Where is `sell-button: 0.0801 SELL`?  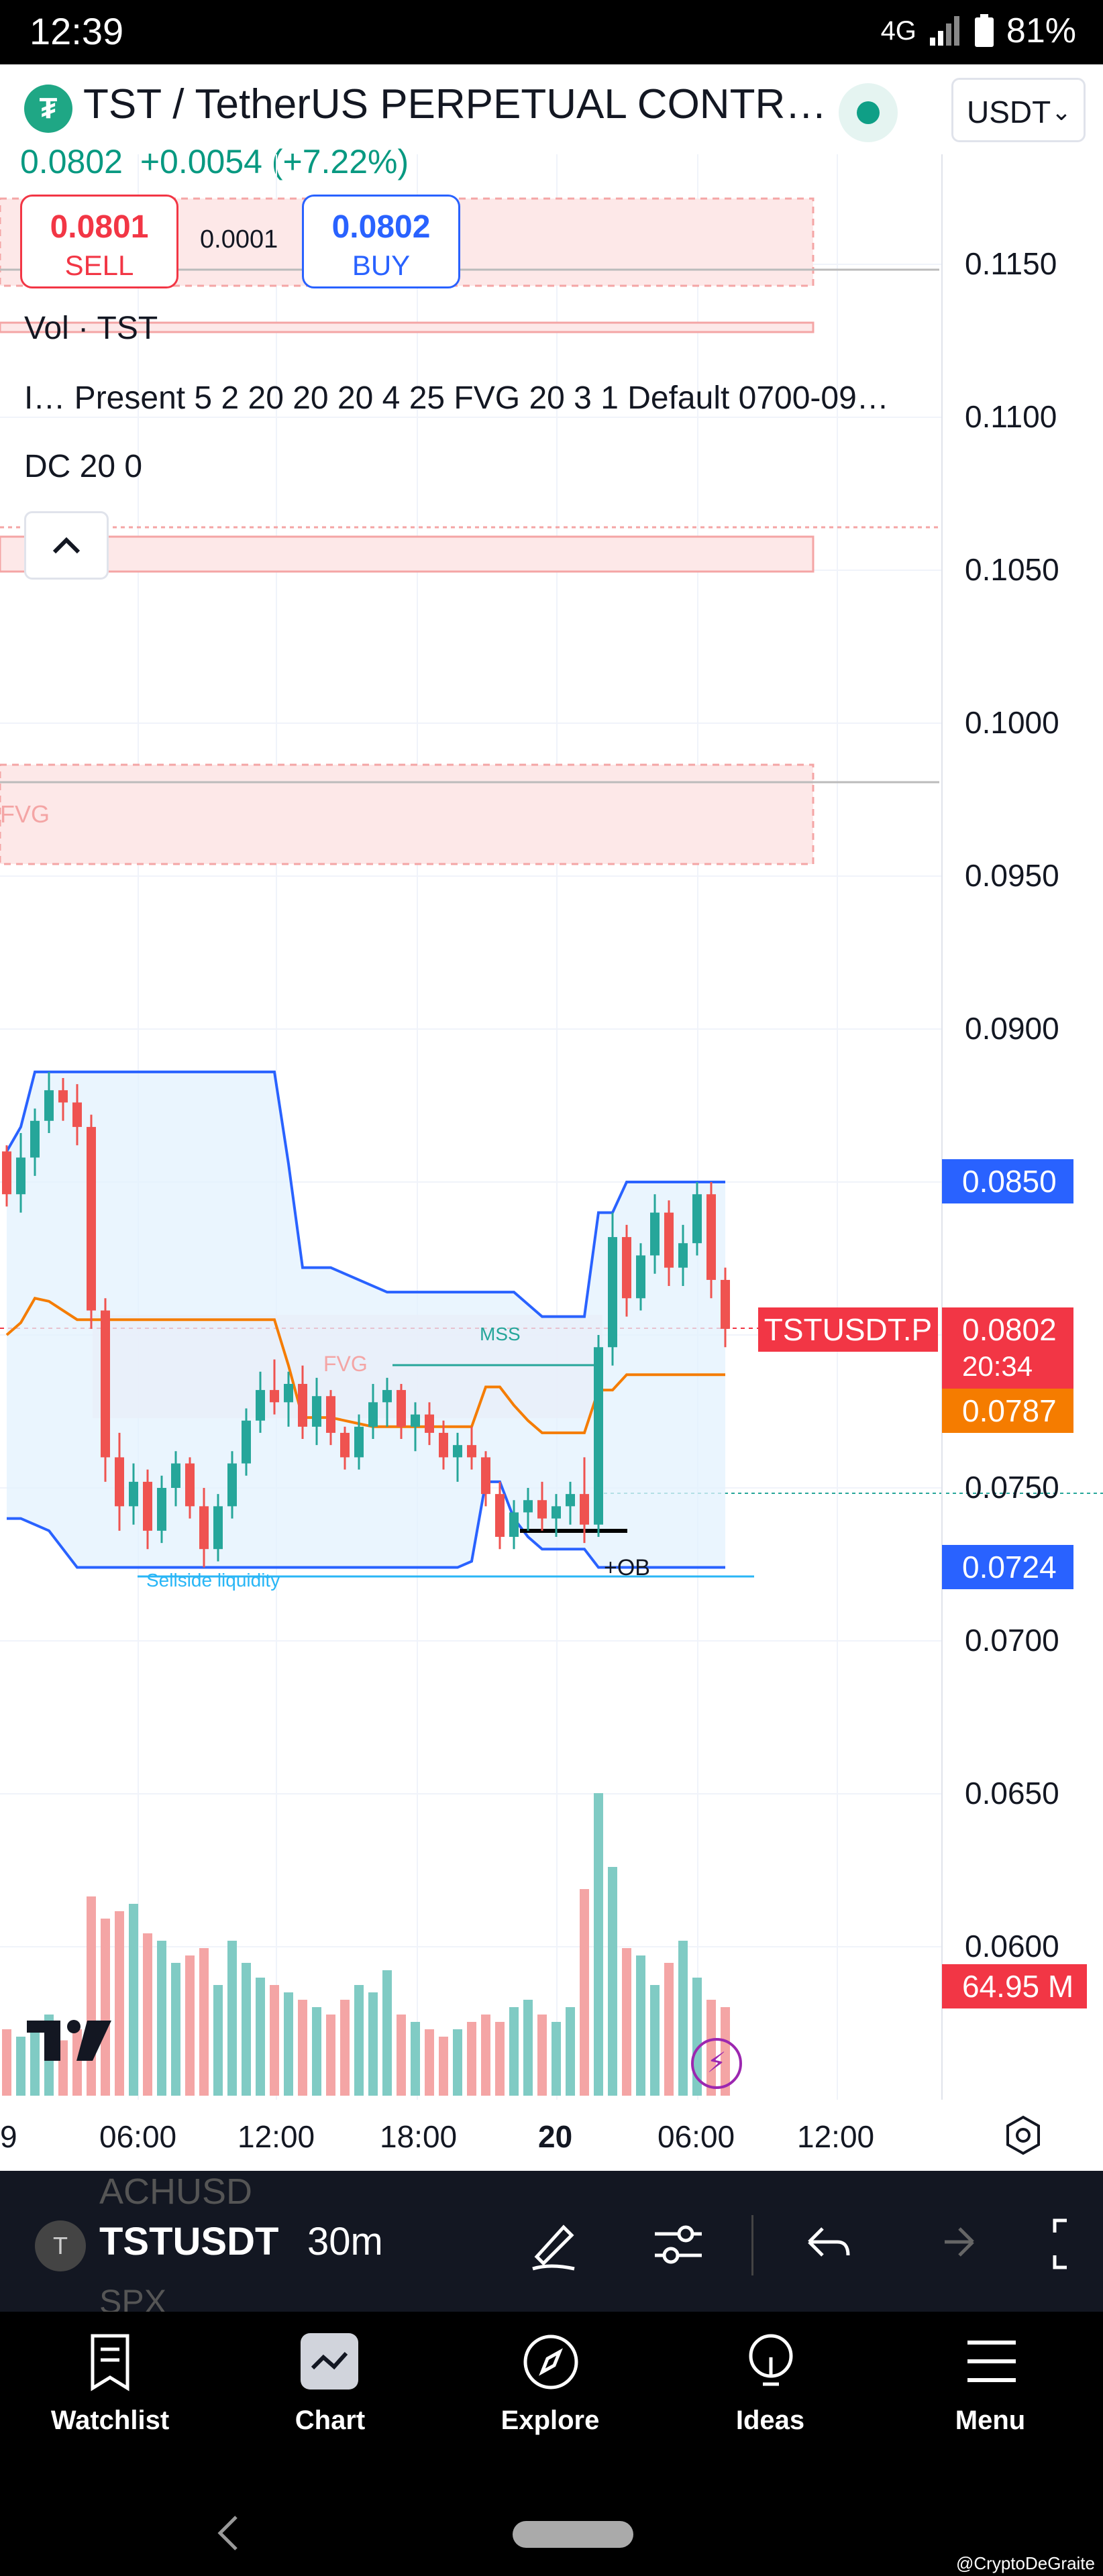 sell-button: 0.0801 SELL is located at coordinates (99, 241).